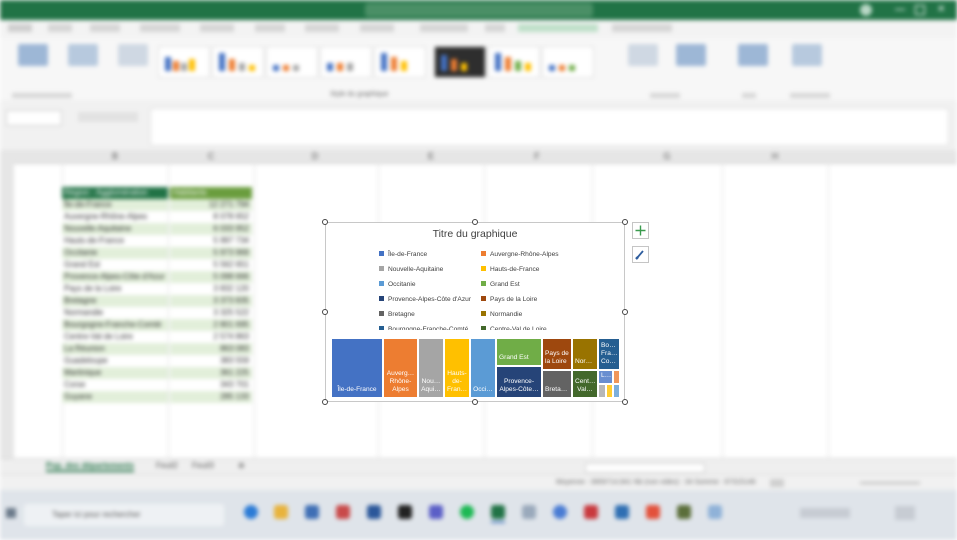  I want to click on table-cell-region: Occitanie, so click(115, 253).